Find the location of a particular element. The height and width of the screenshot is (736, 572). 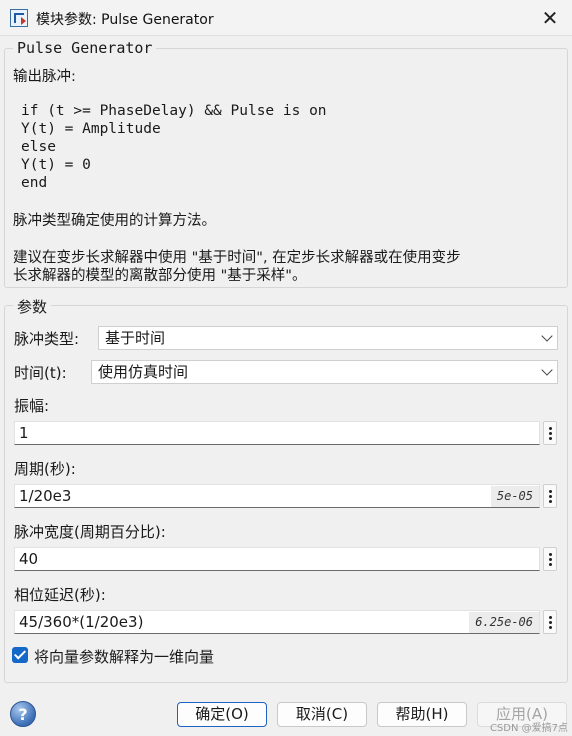

phase-delay-value: 45/360*(1/20e3) is located at coordinates (81, 622).